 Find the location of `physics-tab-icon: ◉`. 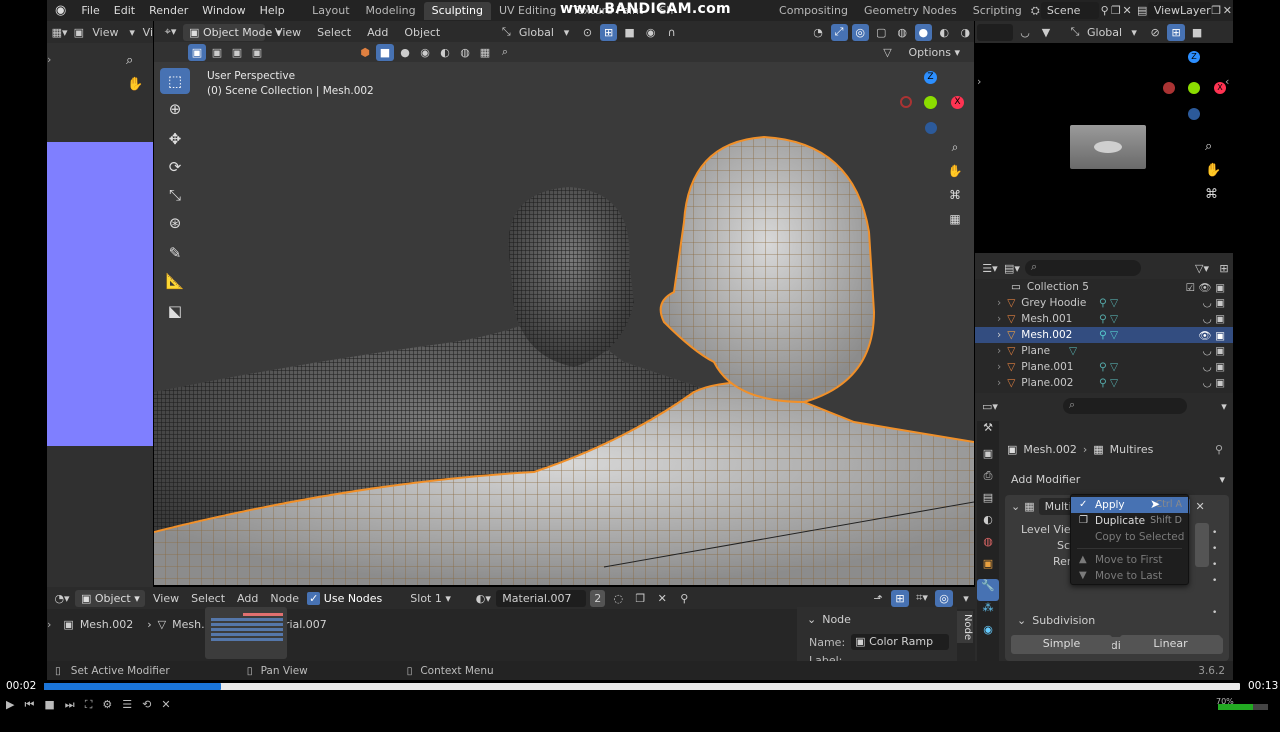

physics-tab-icon: ◉ is located at coordinates (988, 634).